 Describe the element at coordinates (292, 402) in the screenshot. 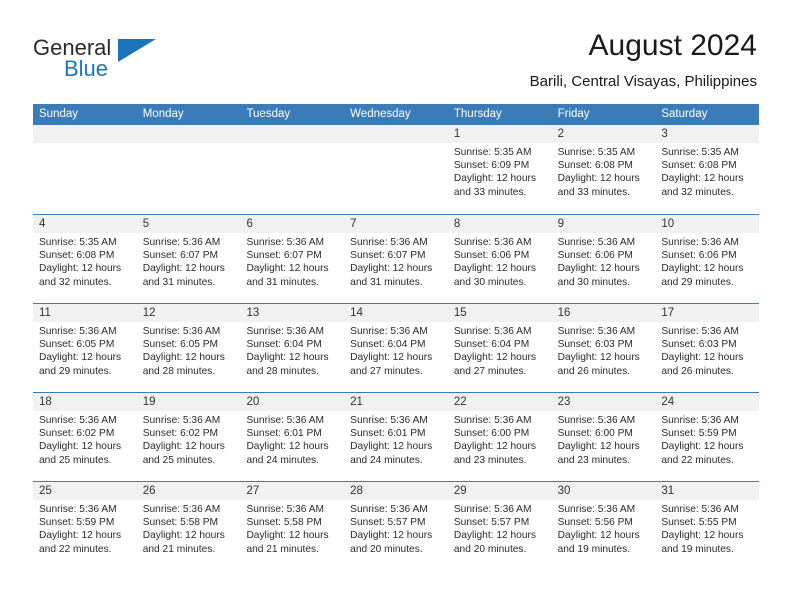

I see `day-number-band: 20` at that location.